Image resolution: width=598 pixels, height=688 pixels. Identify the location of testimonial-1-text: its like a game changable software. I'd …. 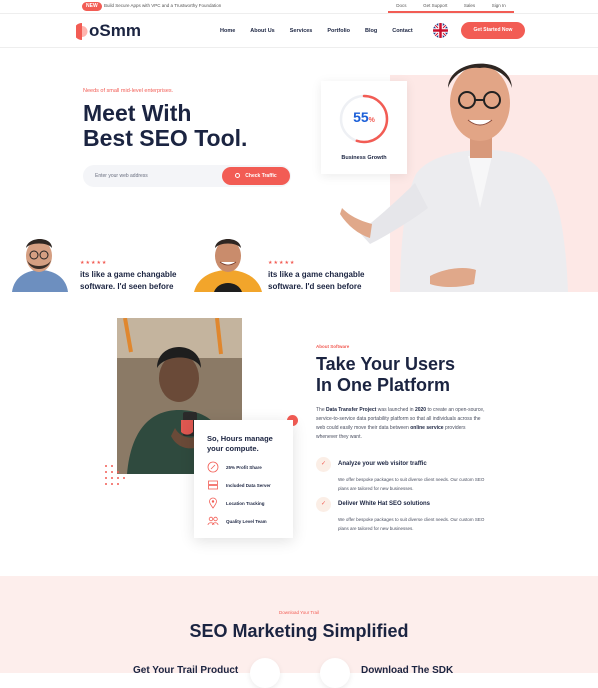
(128, 281).